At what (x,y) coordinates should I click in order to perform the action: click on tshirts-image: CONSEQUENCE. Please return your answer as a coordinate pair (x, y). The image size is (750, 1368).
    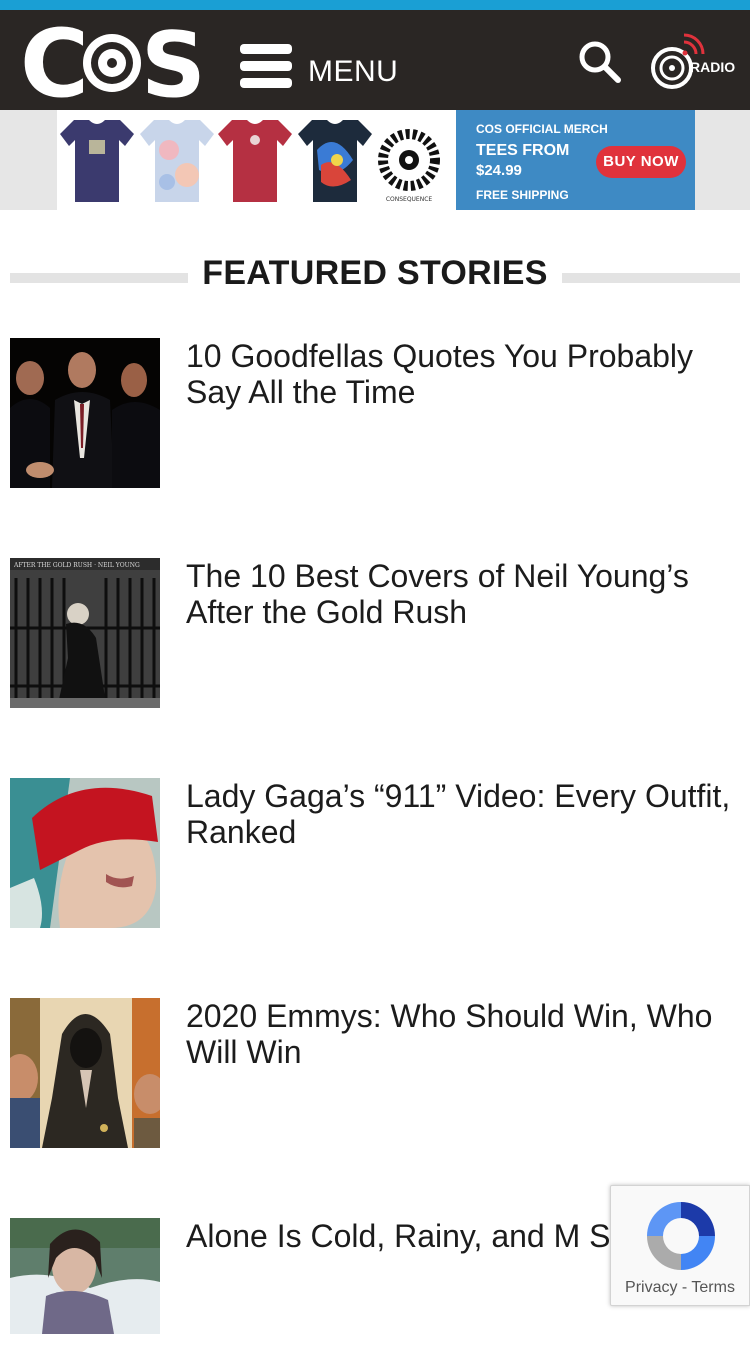
    Looking at the image, I should click on (250, 161).